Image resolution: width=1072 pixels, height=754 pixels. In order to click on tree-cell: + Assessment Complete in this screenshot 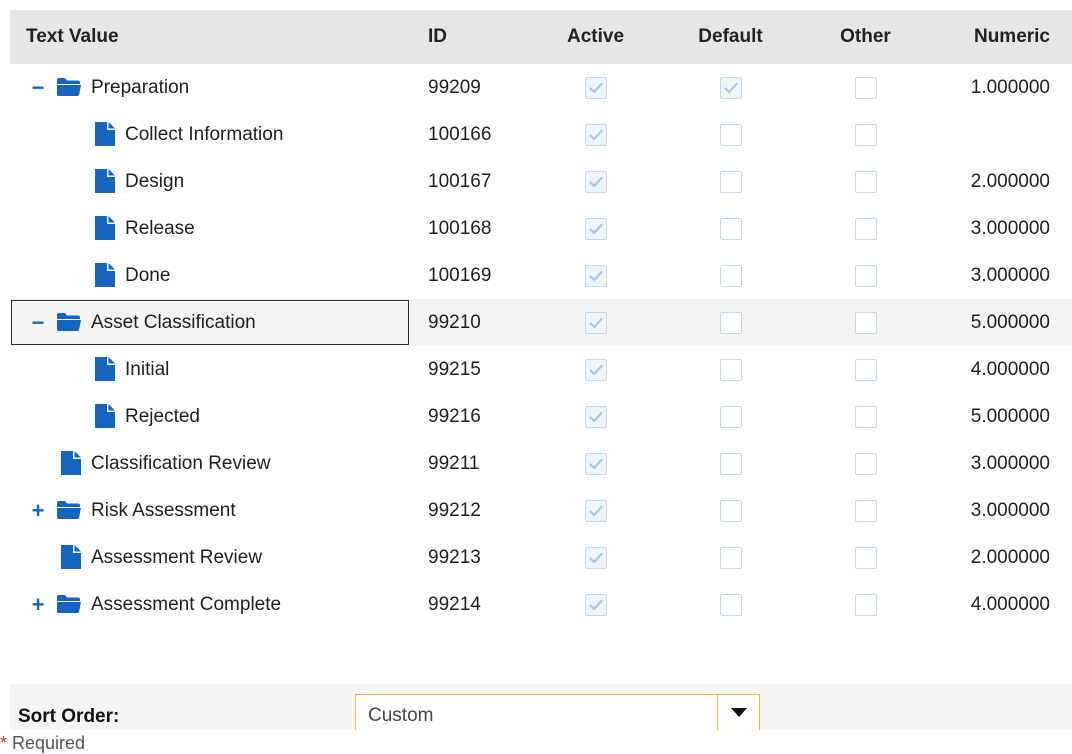, I will do `click(210, 604)`.